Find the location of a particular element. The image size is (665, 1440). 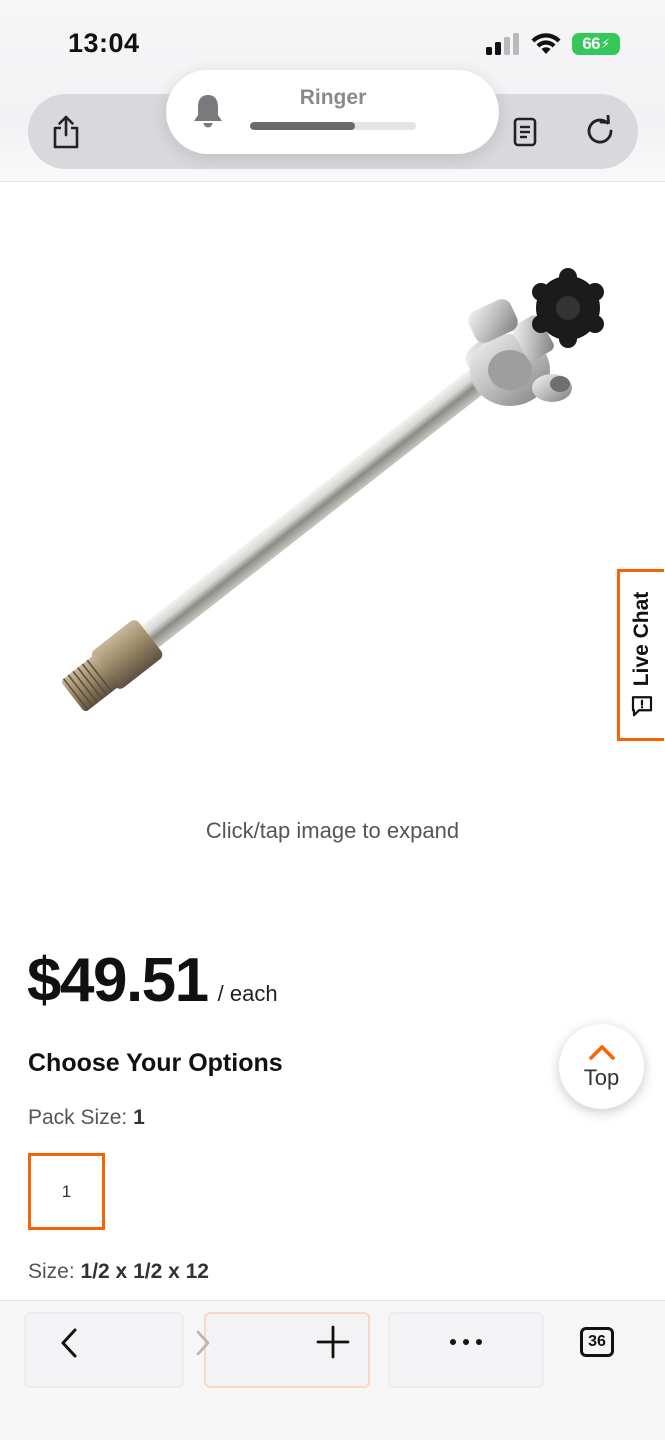

ringer-hud: Ringer is located at coordinates (332, 112).